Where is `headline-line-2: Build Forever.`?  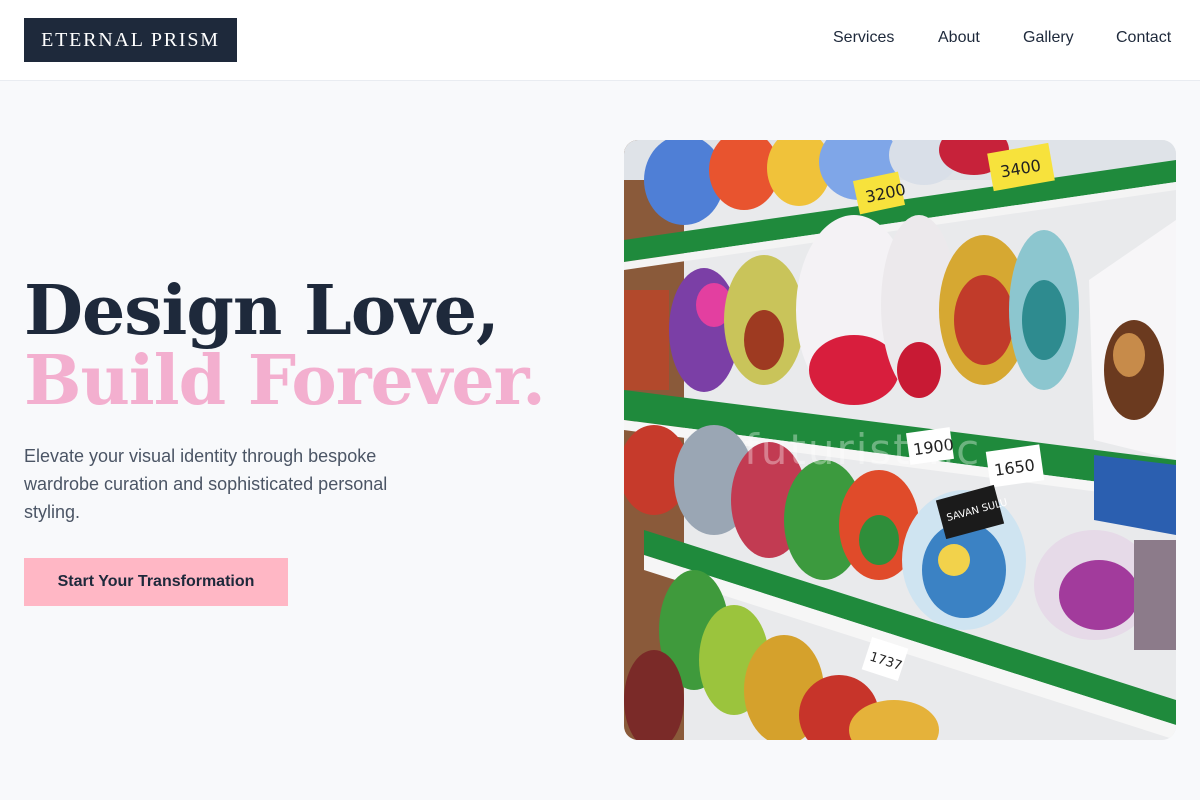
headline-line-2: Build Forever. is located at coordinates (285, 381).